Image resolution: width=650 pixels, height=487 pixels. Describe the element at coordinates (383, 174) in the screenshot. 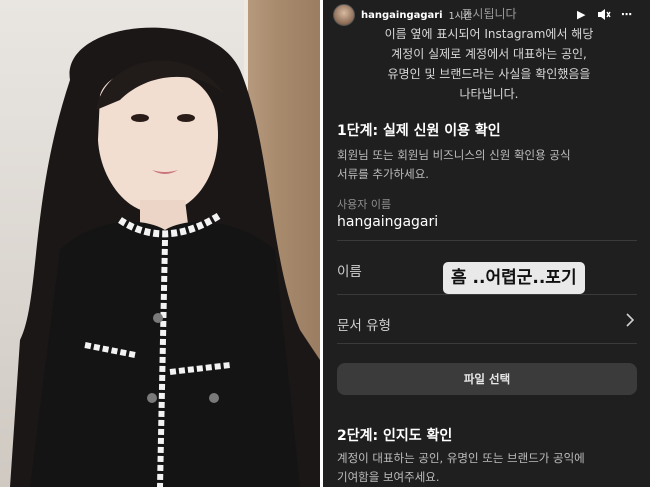

I see `step1-description-line: 서류를 추가하세요.` at that location.